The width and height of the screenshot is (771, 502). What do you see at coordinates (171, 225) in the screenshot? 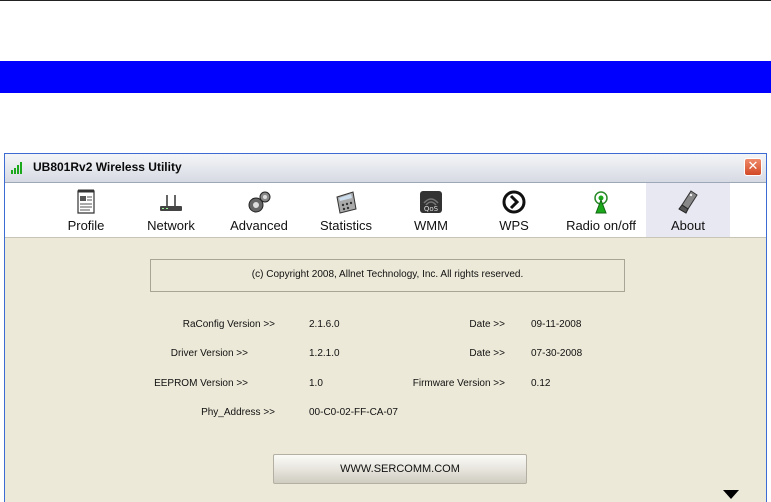
I see `tab-label: Network` at bounding box center [171, 225].